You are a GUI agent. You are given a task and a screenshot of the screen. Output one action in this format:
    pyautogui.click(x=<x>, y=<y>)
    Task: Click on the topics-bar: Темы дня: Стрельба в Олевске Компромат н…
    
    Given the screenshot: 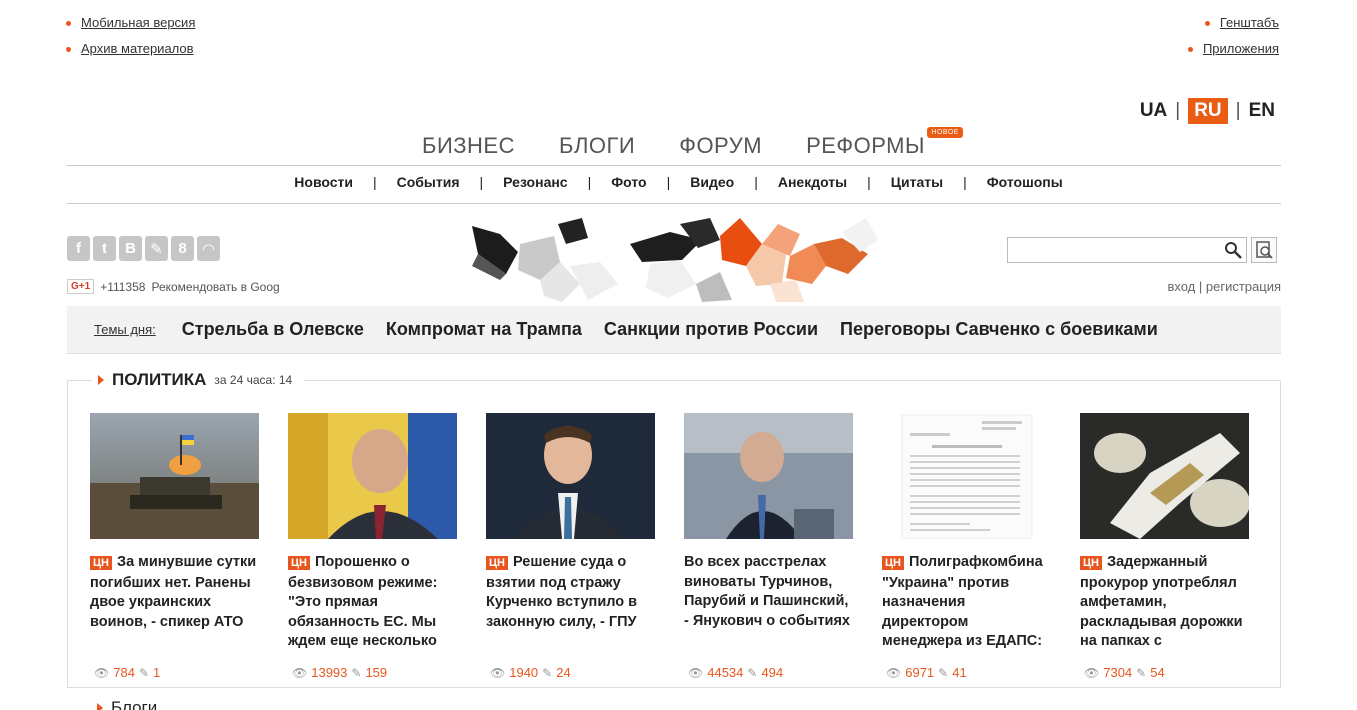 What is the action you would take?
    pyautogui.click(x=674, y=330)
    